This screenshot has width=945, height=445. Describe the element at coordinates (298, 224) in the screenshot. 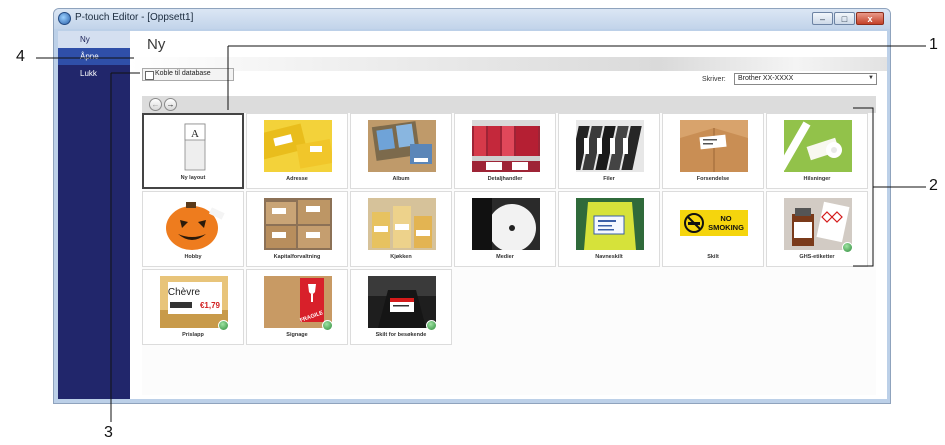

I see `assets-thumbnail` at that location.